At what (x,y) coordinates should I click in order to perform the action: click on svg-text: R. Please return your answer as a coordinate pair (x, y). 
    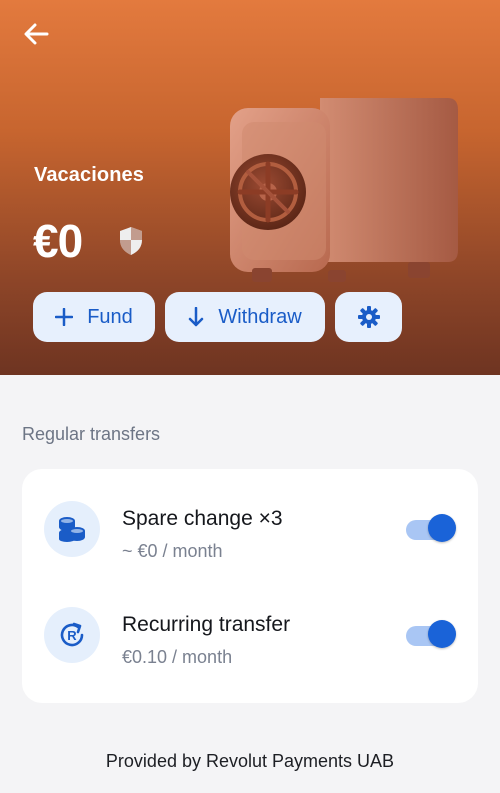
    Looking at the image, I should click on (72, 635).